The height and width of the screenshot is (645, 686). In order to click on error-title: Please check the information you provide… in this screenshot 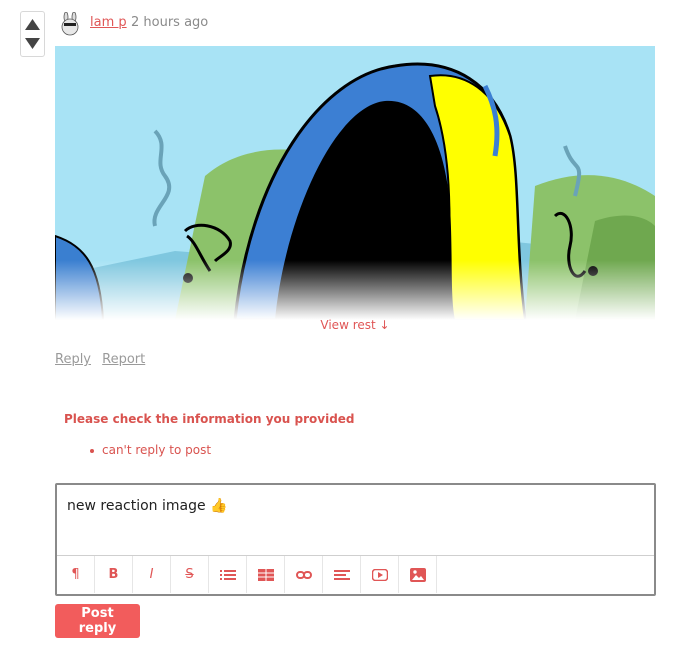, I will do `click(209, 419)`.